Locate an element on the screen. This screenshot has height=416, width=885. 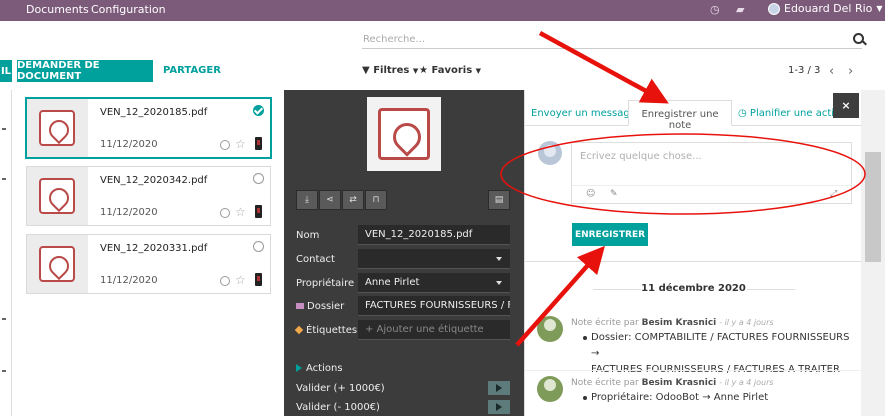
tab-send-message: Envoyer un message is located at coordinates (583, 113).